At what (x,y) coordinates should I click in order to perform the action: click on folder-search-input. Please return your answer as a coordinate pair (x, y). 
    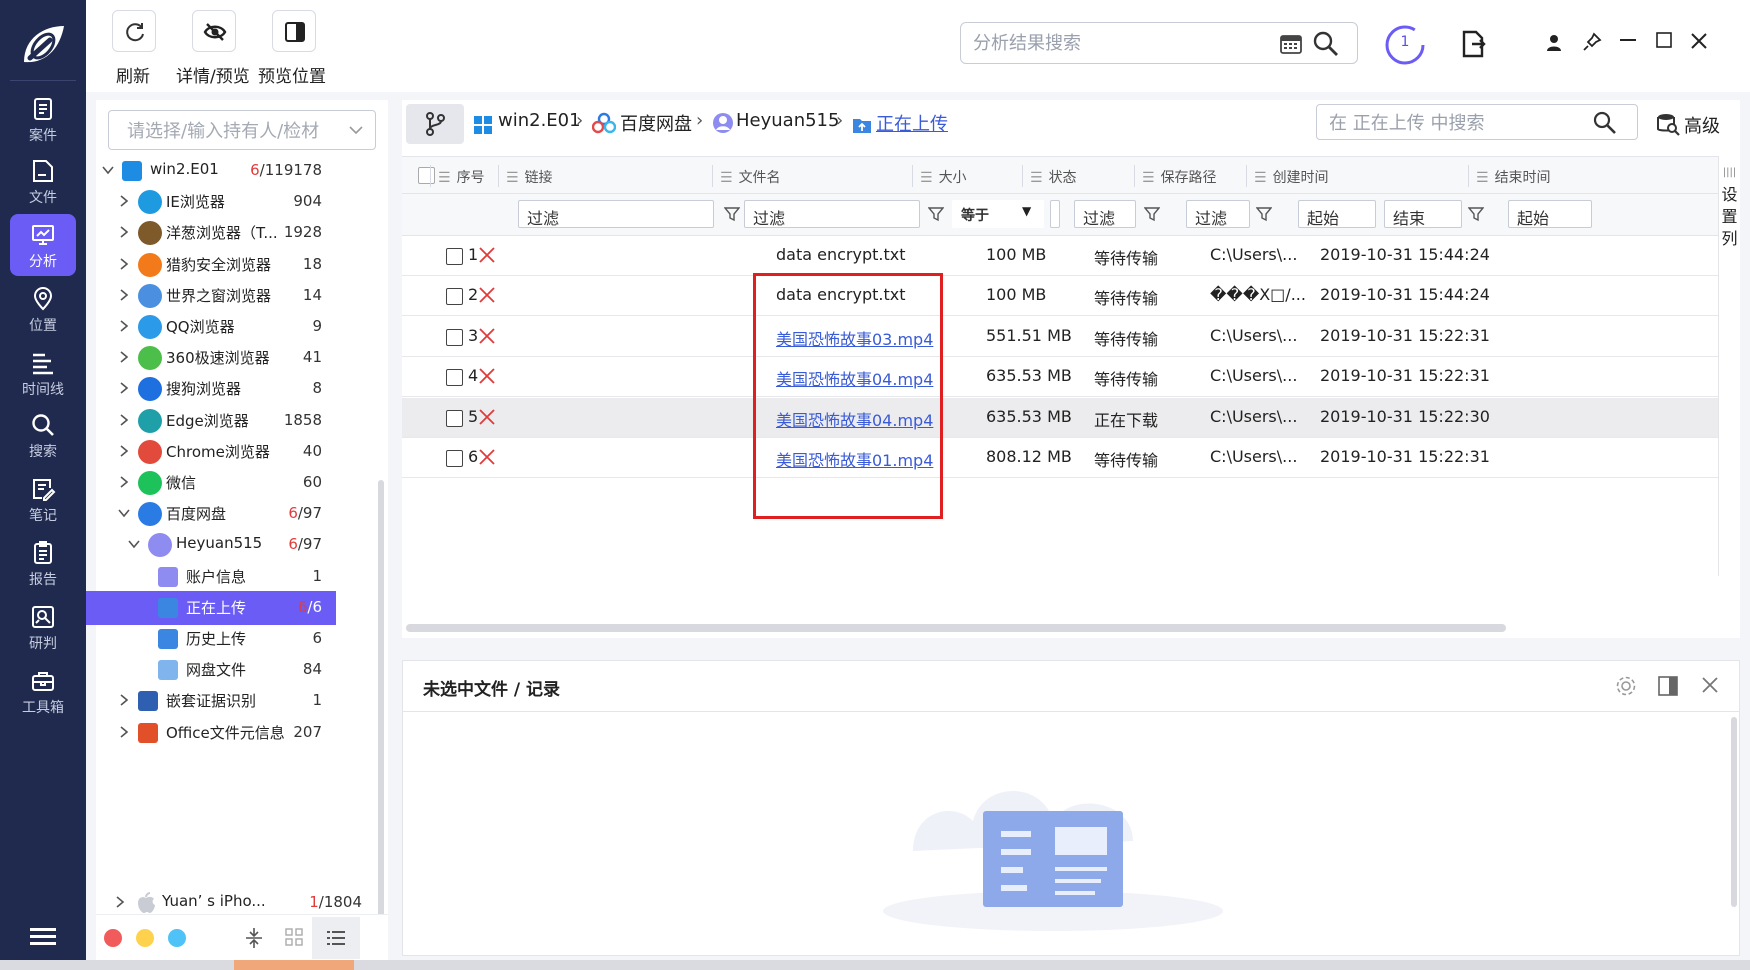
    Looking at the image, I should click on (1449, 123).